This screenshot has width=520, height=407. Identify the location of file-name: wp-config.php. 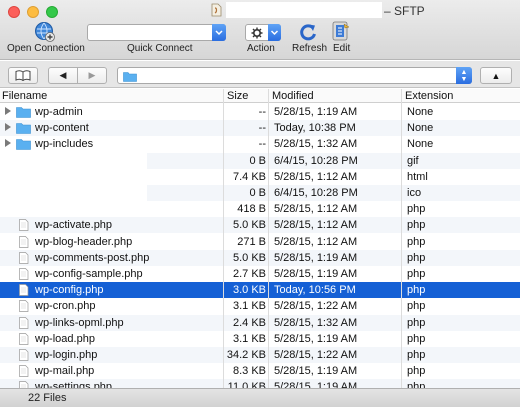
(69, 290).